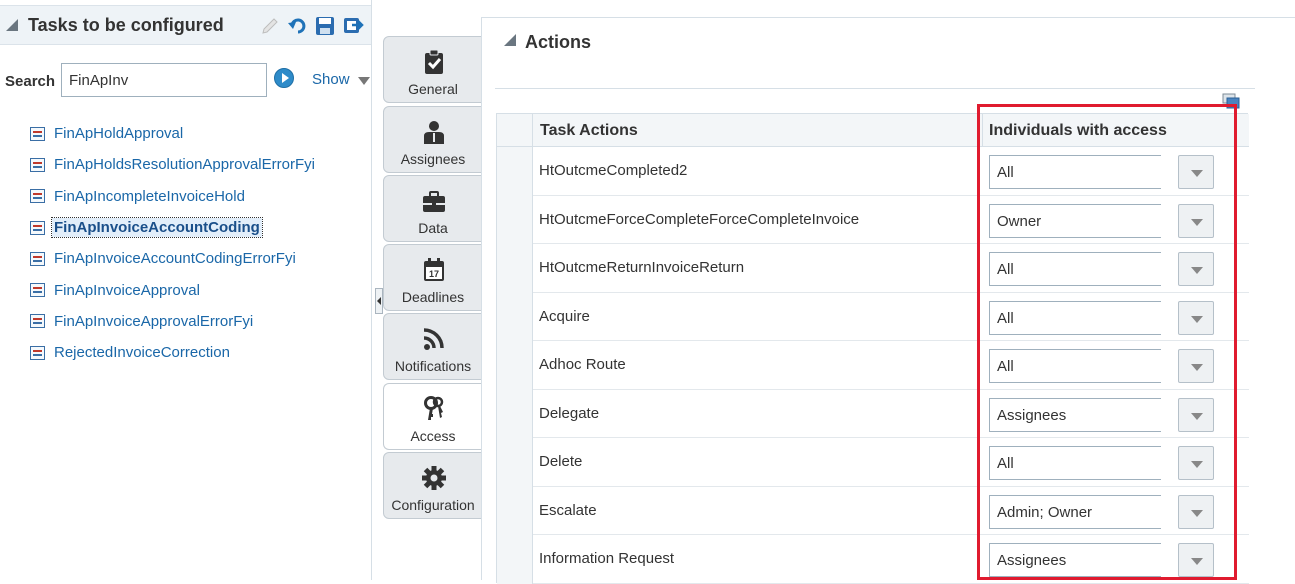 This screenshot has height=584, width=1295. Describe the element at coordinates (891, 414) in the screenshot. I see `table-row: Delegate Assignees` at that location.